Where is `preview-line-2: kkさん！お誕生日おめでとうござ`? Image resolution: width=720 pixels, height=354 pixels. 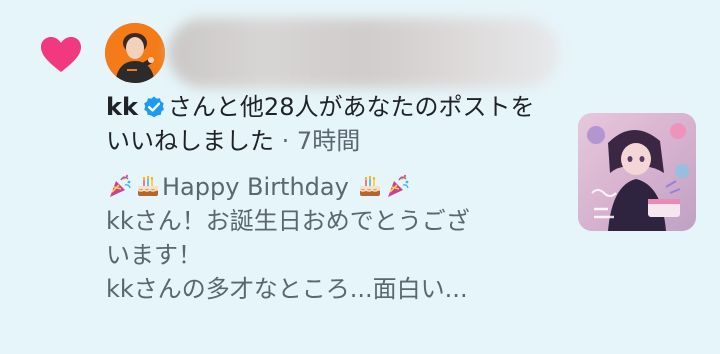 preview-line-2: kkさん！お誕生日おめでとうござ is located at coordinates (288, 221).